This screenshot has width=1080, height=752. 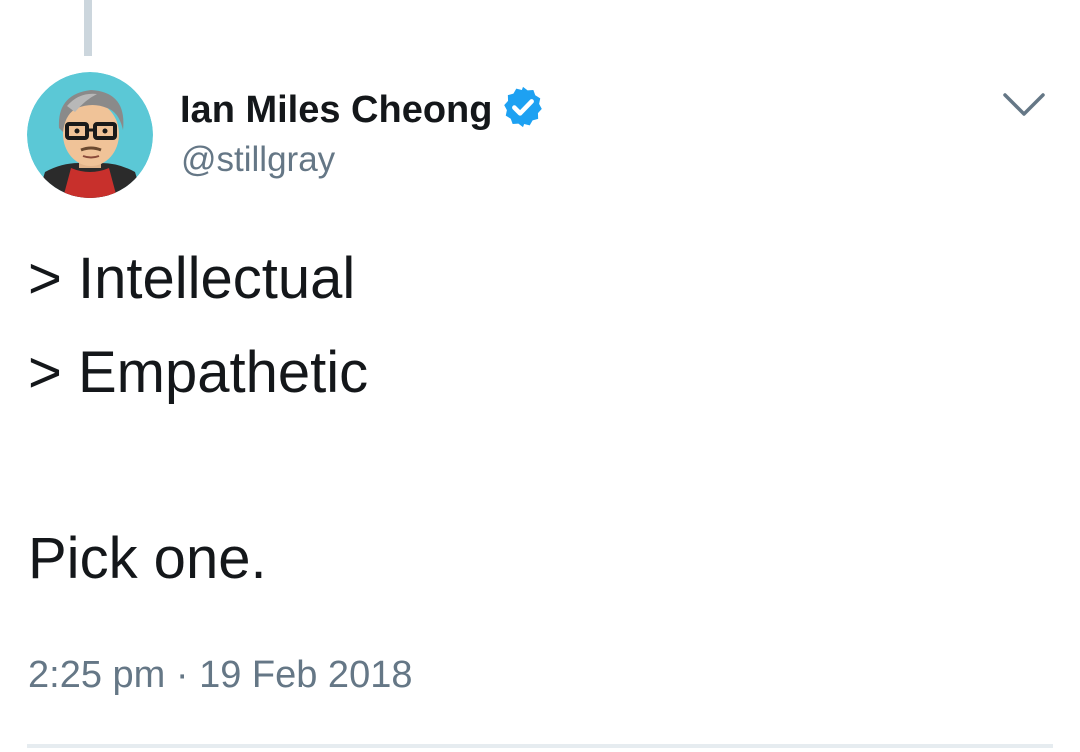 What do you see at coordinates (258, 160) in the screenshot?
I see `author-handle: @stillgray` at bounding box center [258, 160].